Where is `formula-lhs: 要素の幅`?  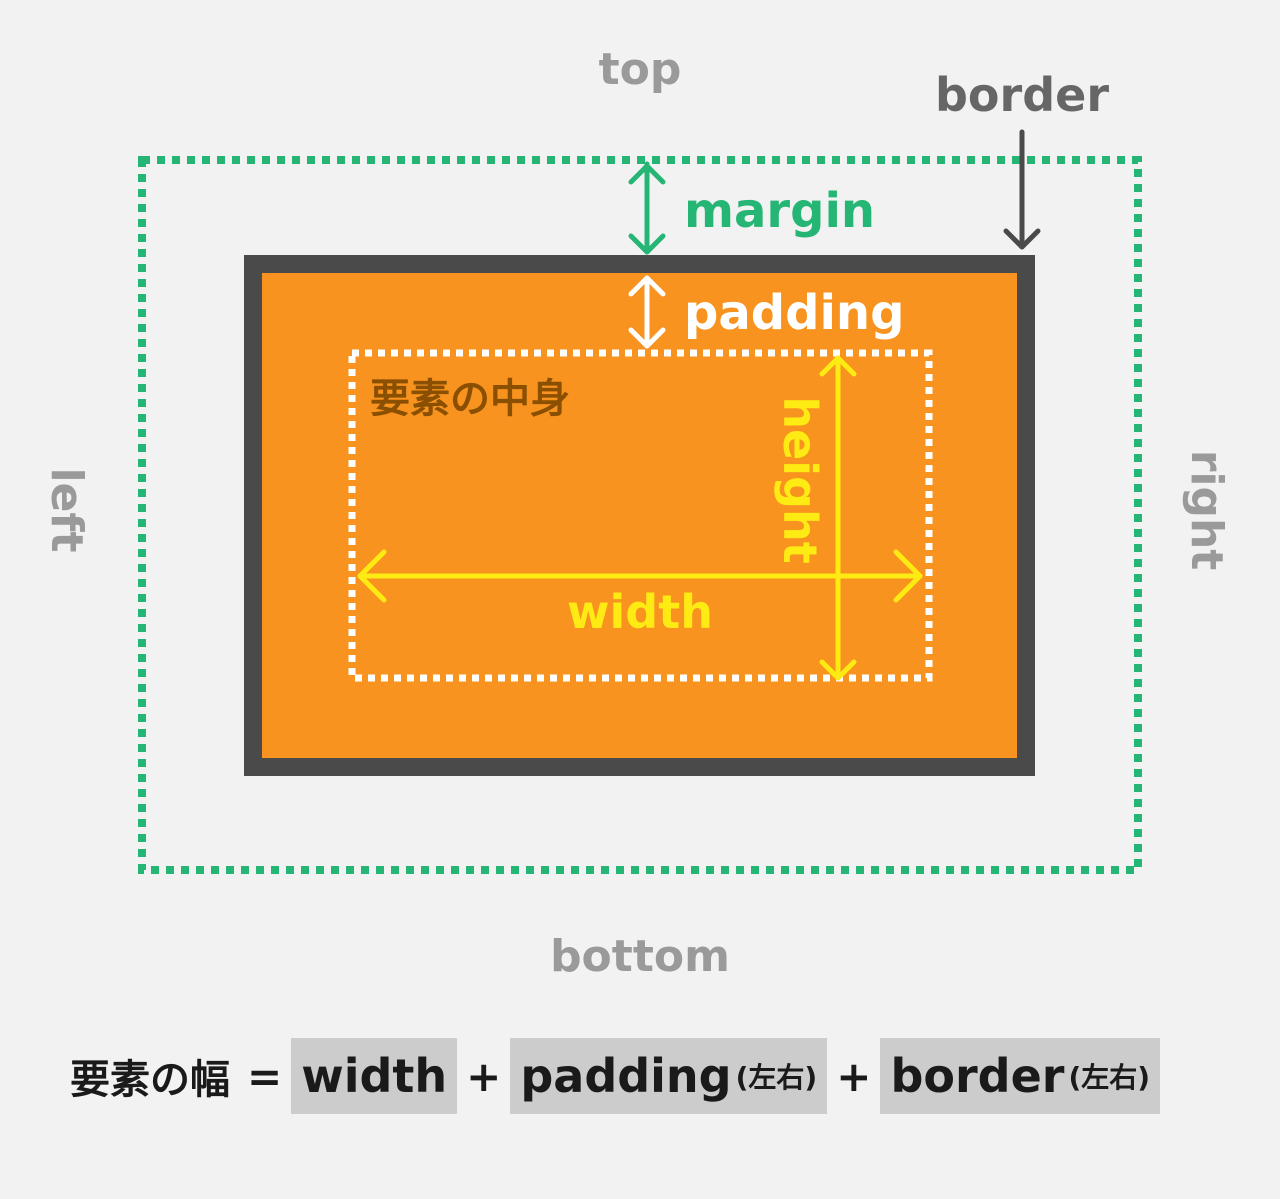
formula-lhs: 要素の幅 is located at coordinates (150, 1080).